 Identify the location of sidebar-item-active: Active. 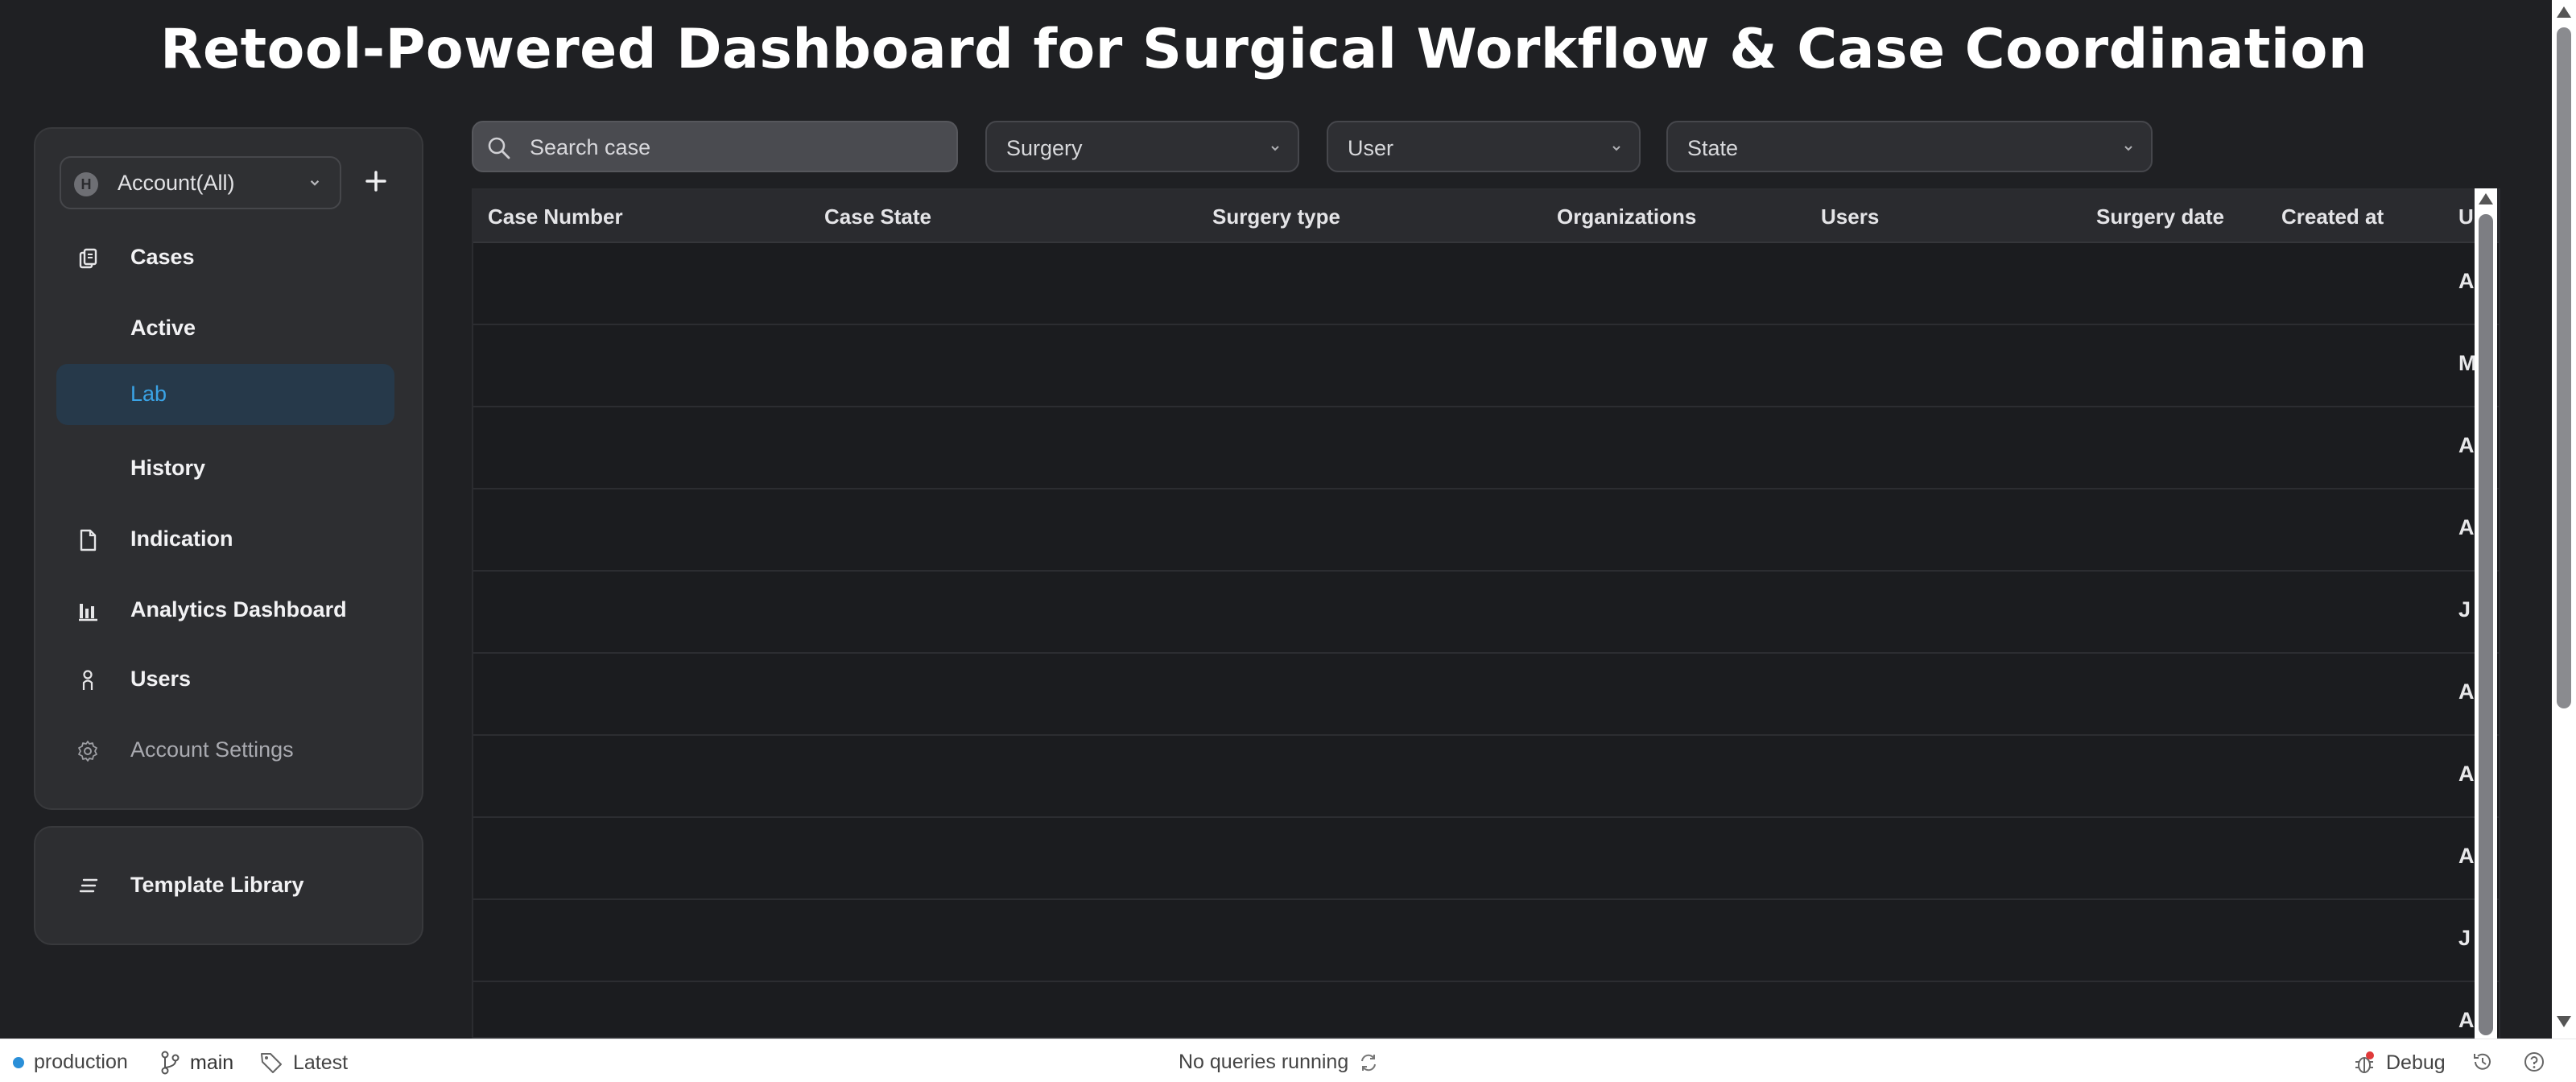
(225, 328).